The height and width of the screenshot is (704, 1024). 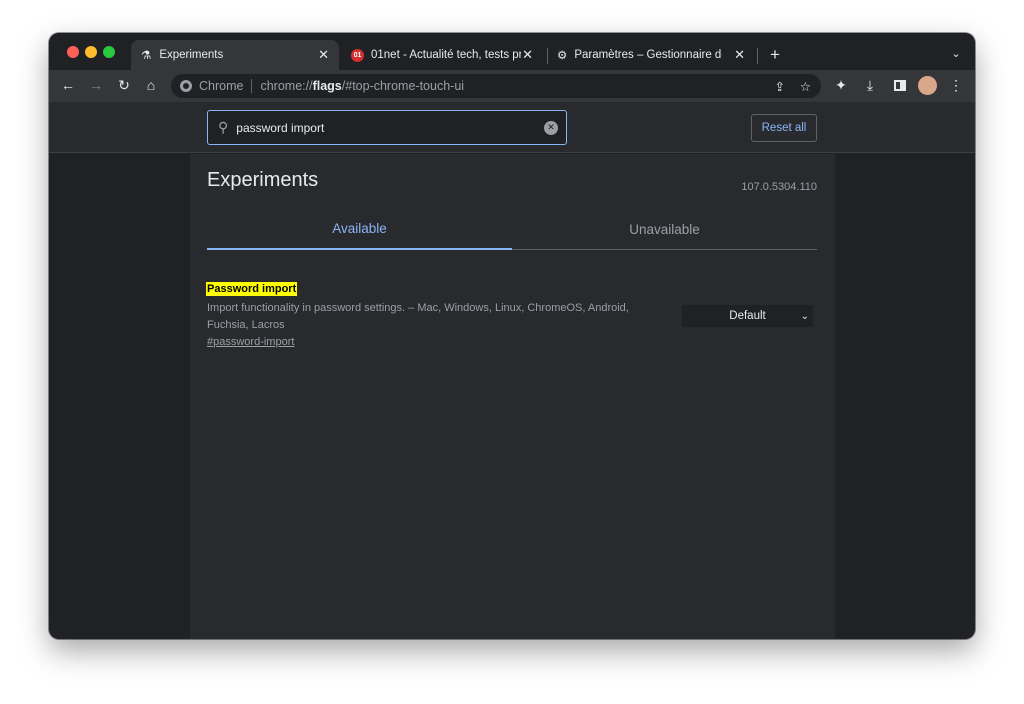 What do you see at coordinates (191, 55) in the screenshot?
I see `tab-title: Experiments` at bounding box center [191, 55].